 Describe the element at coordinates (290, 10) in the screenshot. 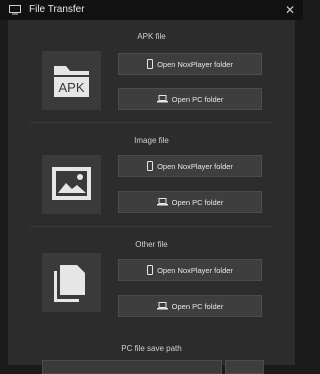

I see `close-button: ✕` at that location.